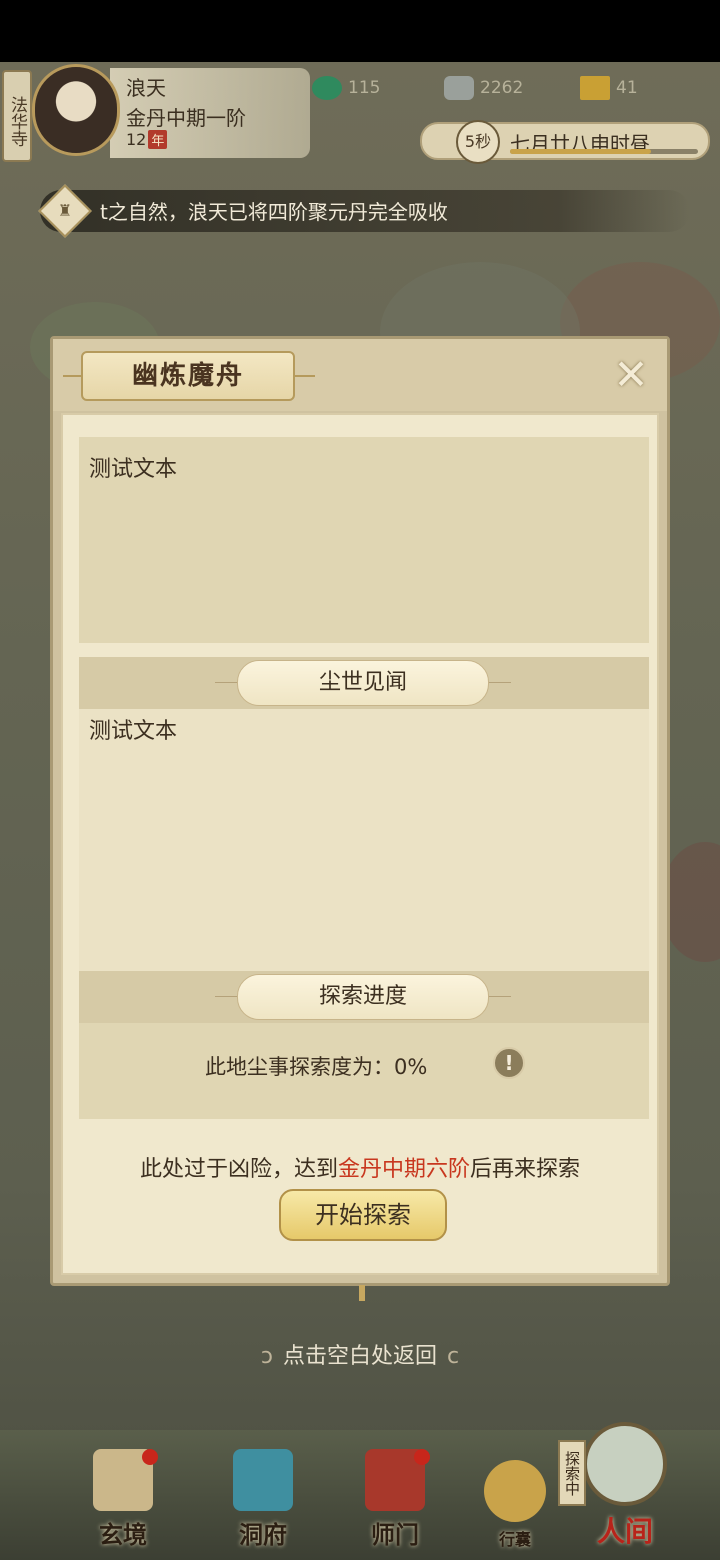 The height and width of the screenshot is (1560, 720). I want to click on nav-xingnang-label: 行囊, so click(514, 1539).